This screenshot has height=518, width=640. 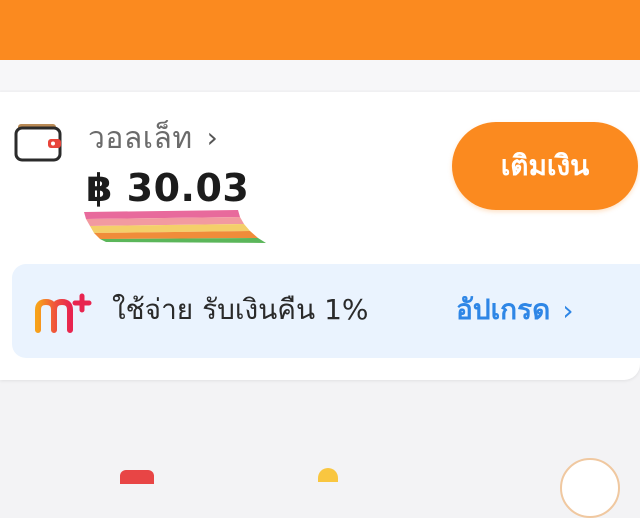 I want to click on rainbow-underline-decoration, so click(x=175, y=226).